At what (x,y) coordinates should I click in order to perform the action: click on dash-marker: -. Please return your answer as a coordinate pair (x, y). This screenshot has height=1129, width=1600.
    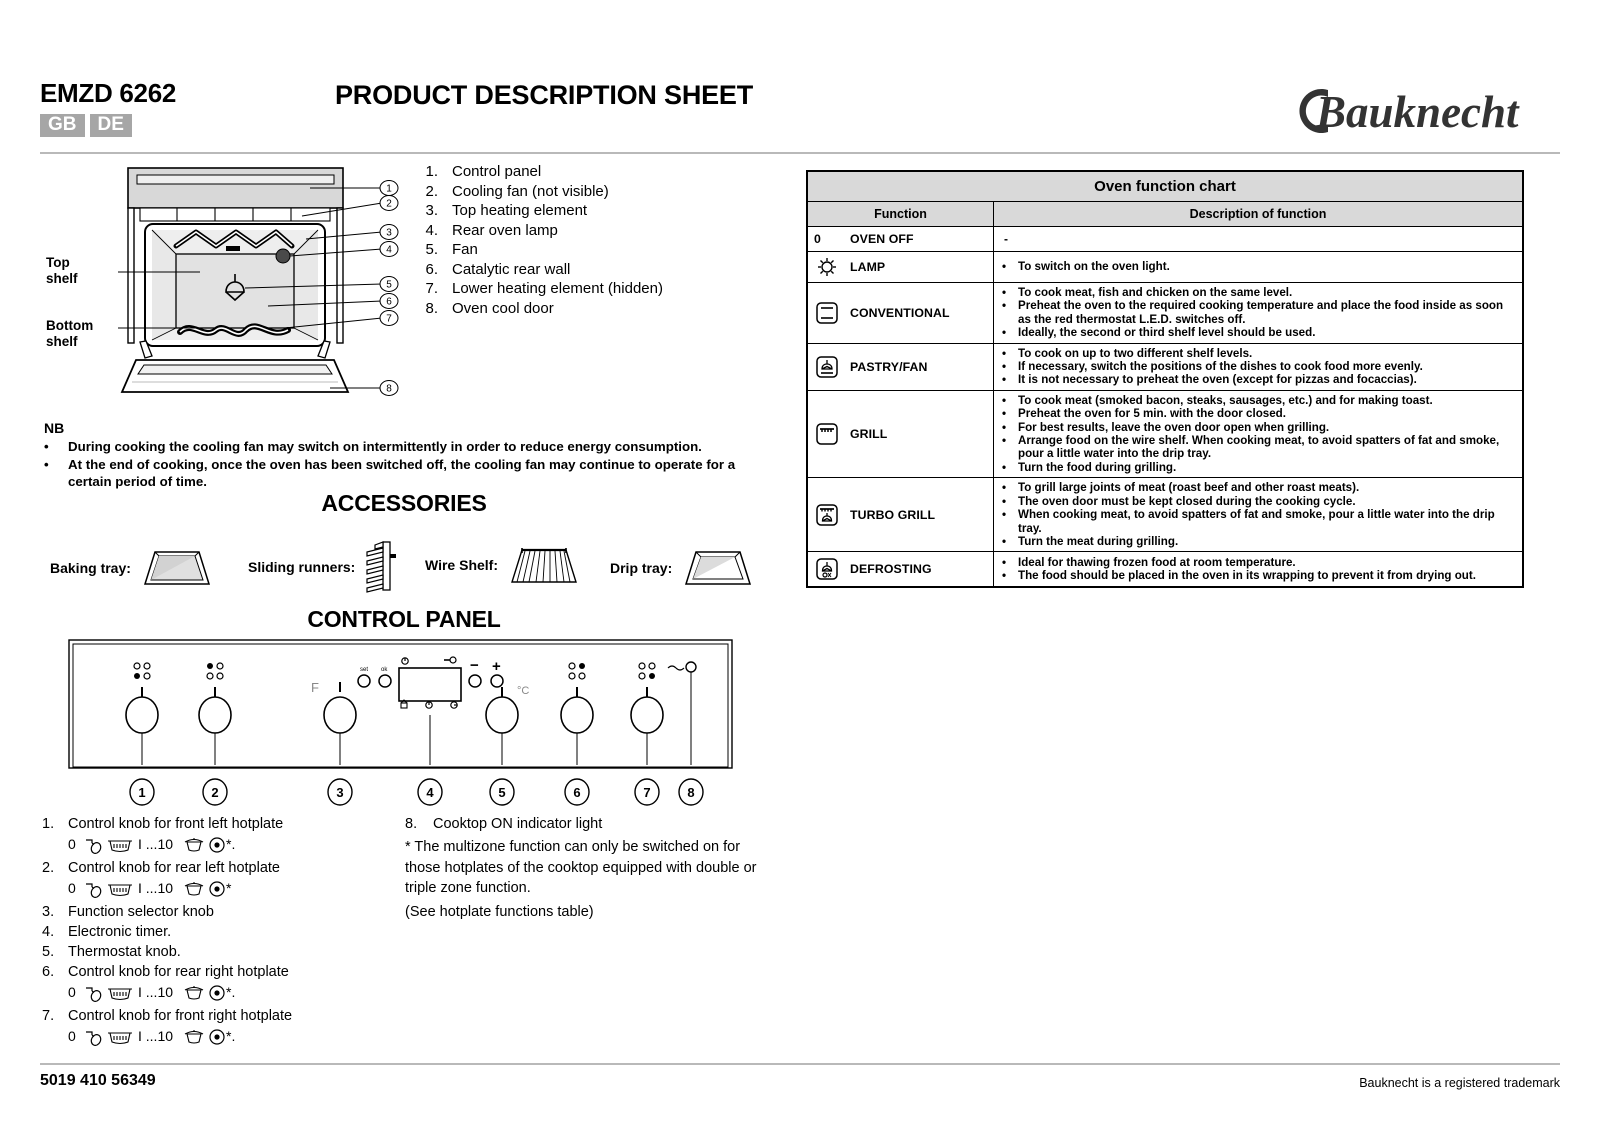
    Looking at the image, I should click on (1006, 239).